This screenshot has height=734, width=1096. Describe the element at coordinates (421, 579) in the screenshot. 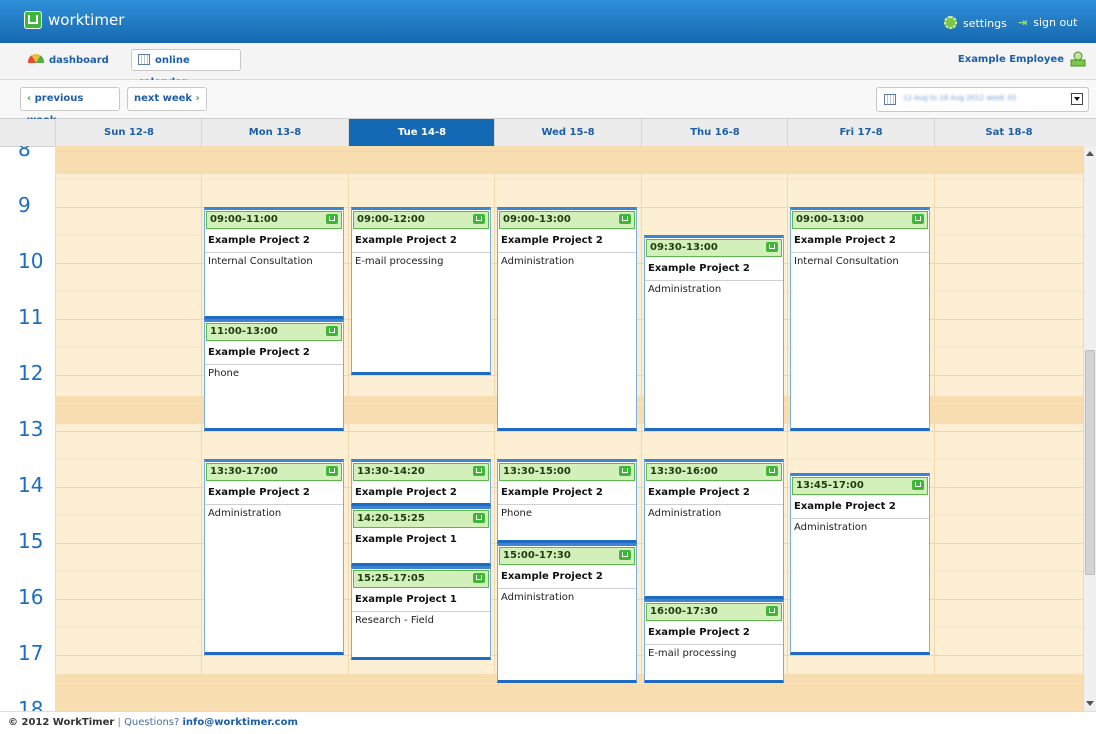

I see `event-time: 15:25-17:05` at that location.